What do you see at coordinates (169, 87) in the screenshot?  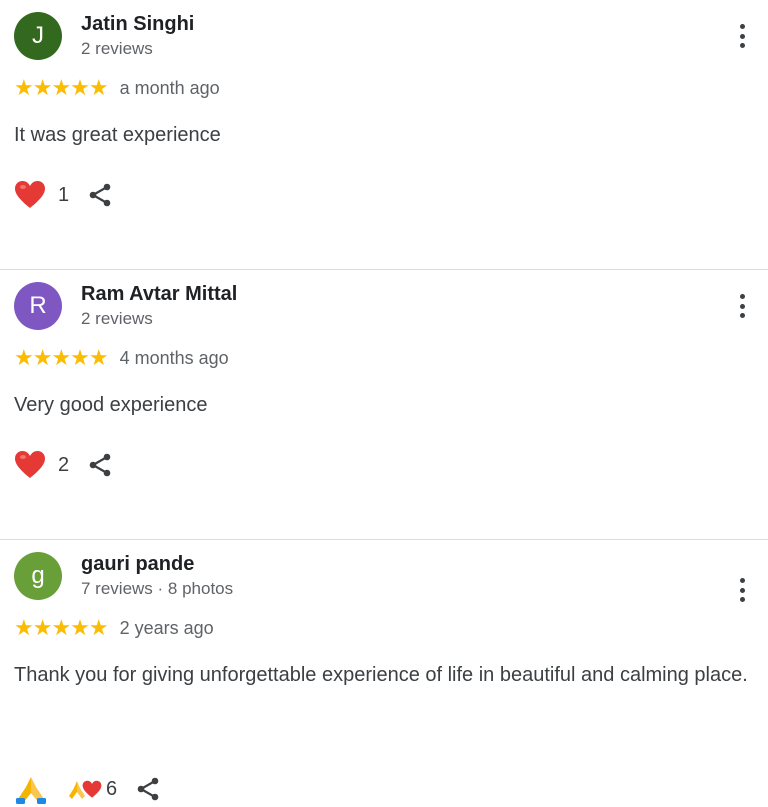 I see `review-date: a month ago` at bounding box center [169, 87].